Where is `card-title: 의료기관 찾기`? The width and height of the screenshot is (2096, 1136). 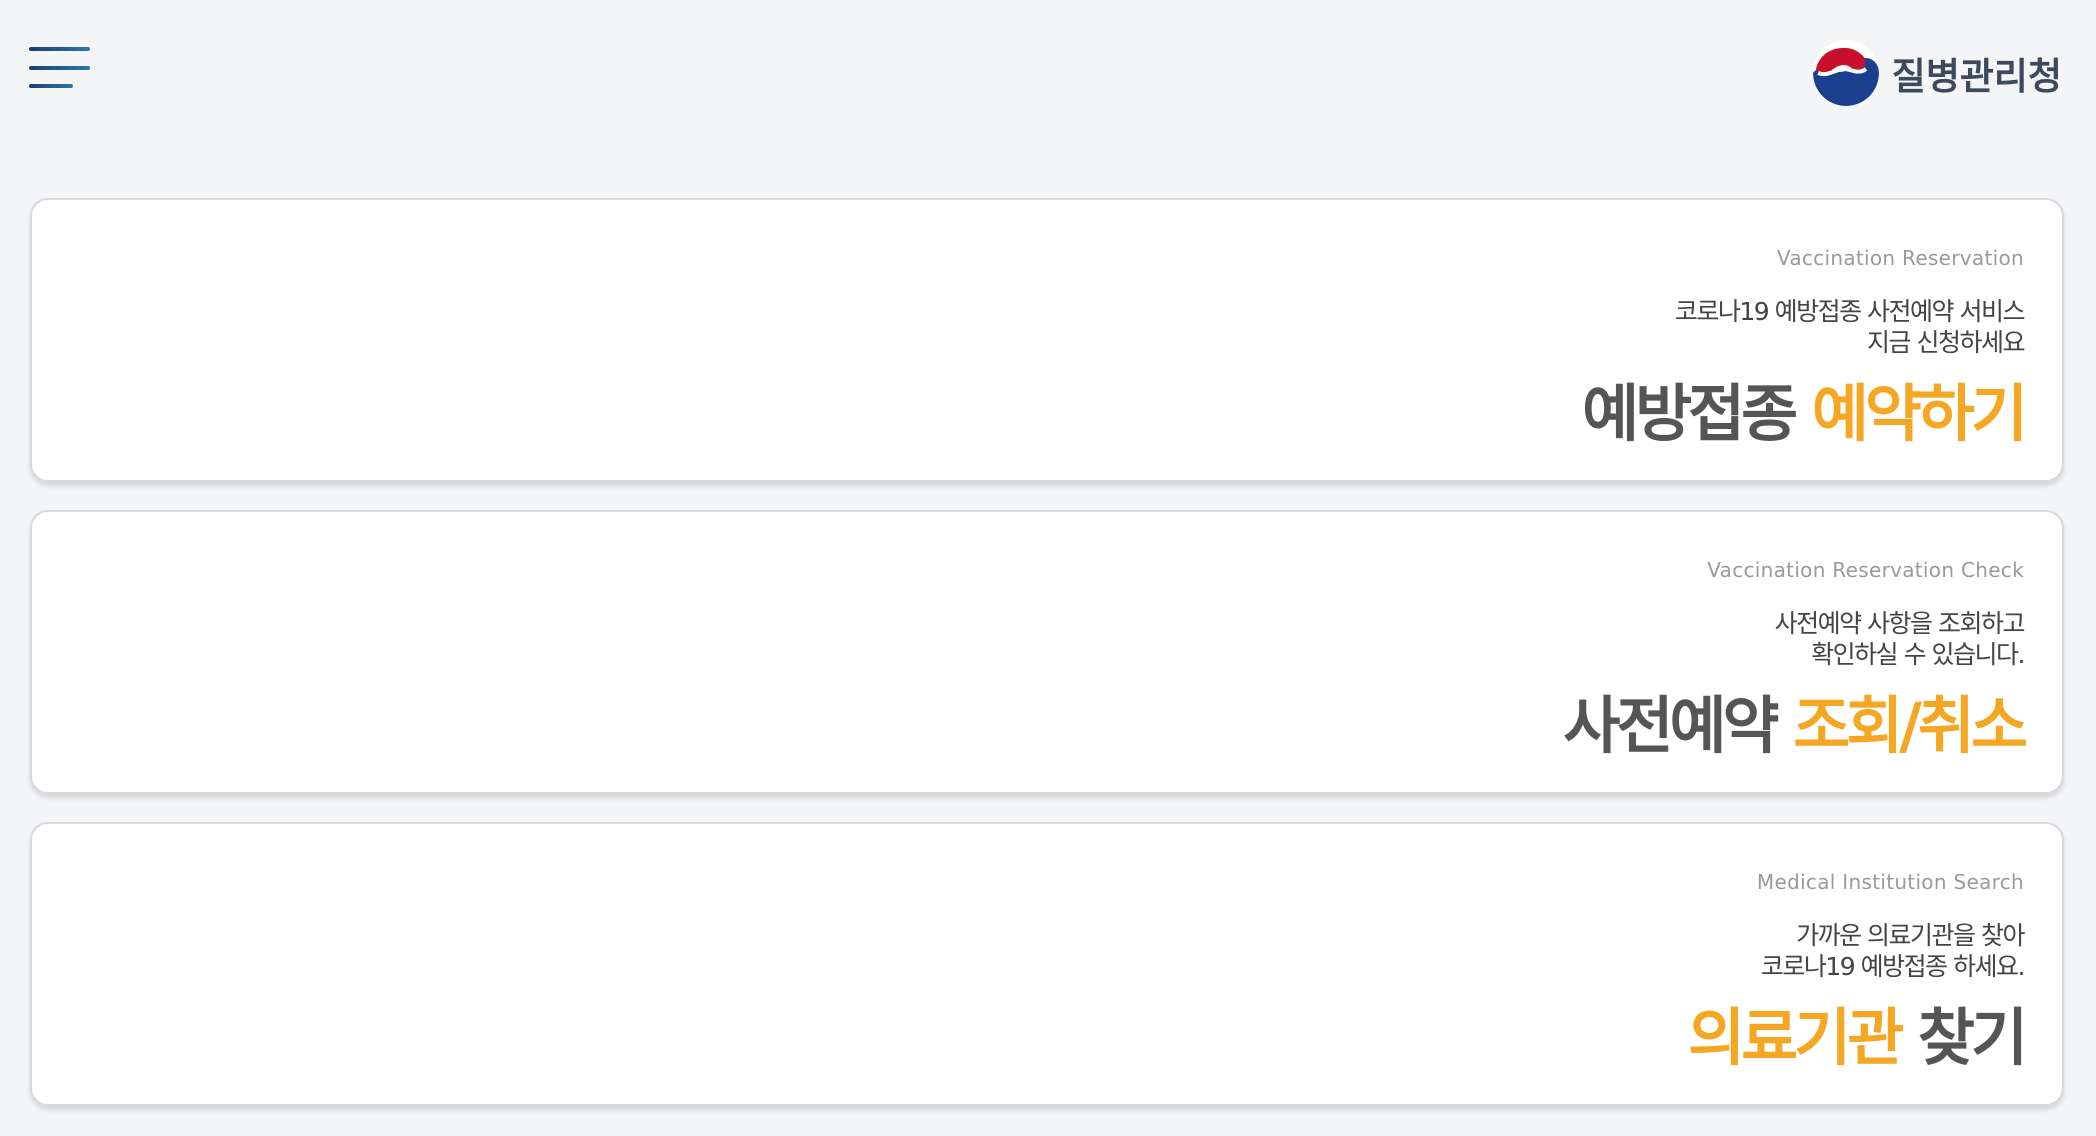
card-title: 의료기관 찾기 is located at coordinates (1858, 1037).